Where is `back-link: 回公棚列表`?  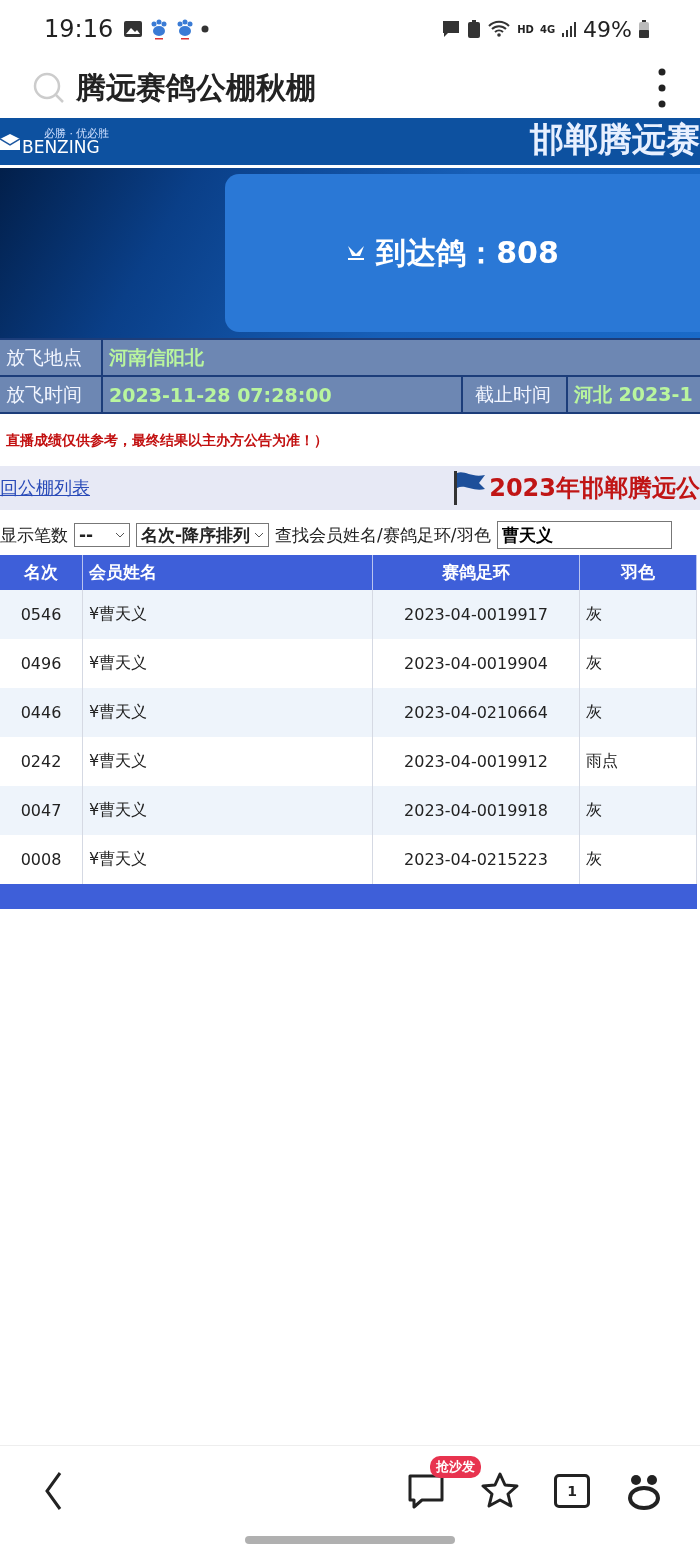
back-link: 回公棚列表 is located at coordinates (45, 488).